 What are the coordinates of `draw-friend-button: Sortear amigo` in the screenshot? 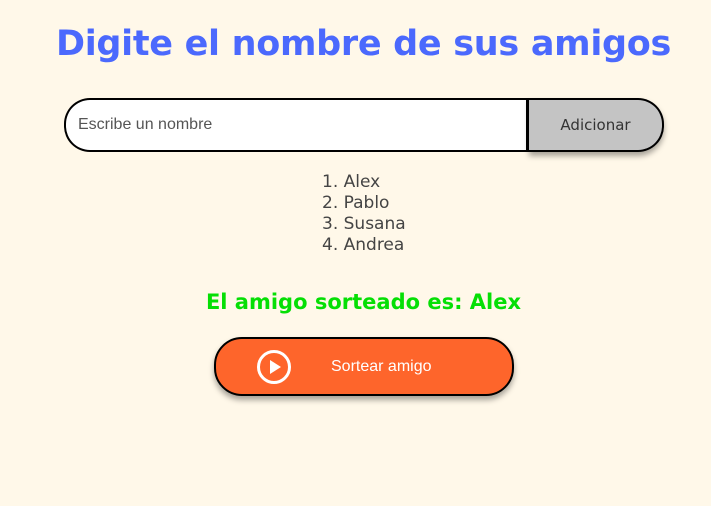 It's located at (364, 366).